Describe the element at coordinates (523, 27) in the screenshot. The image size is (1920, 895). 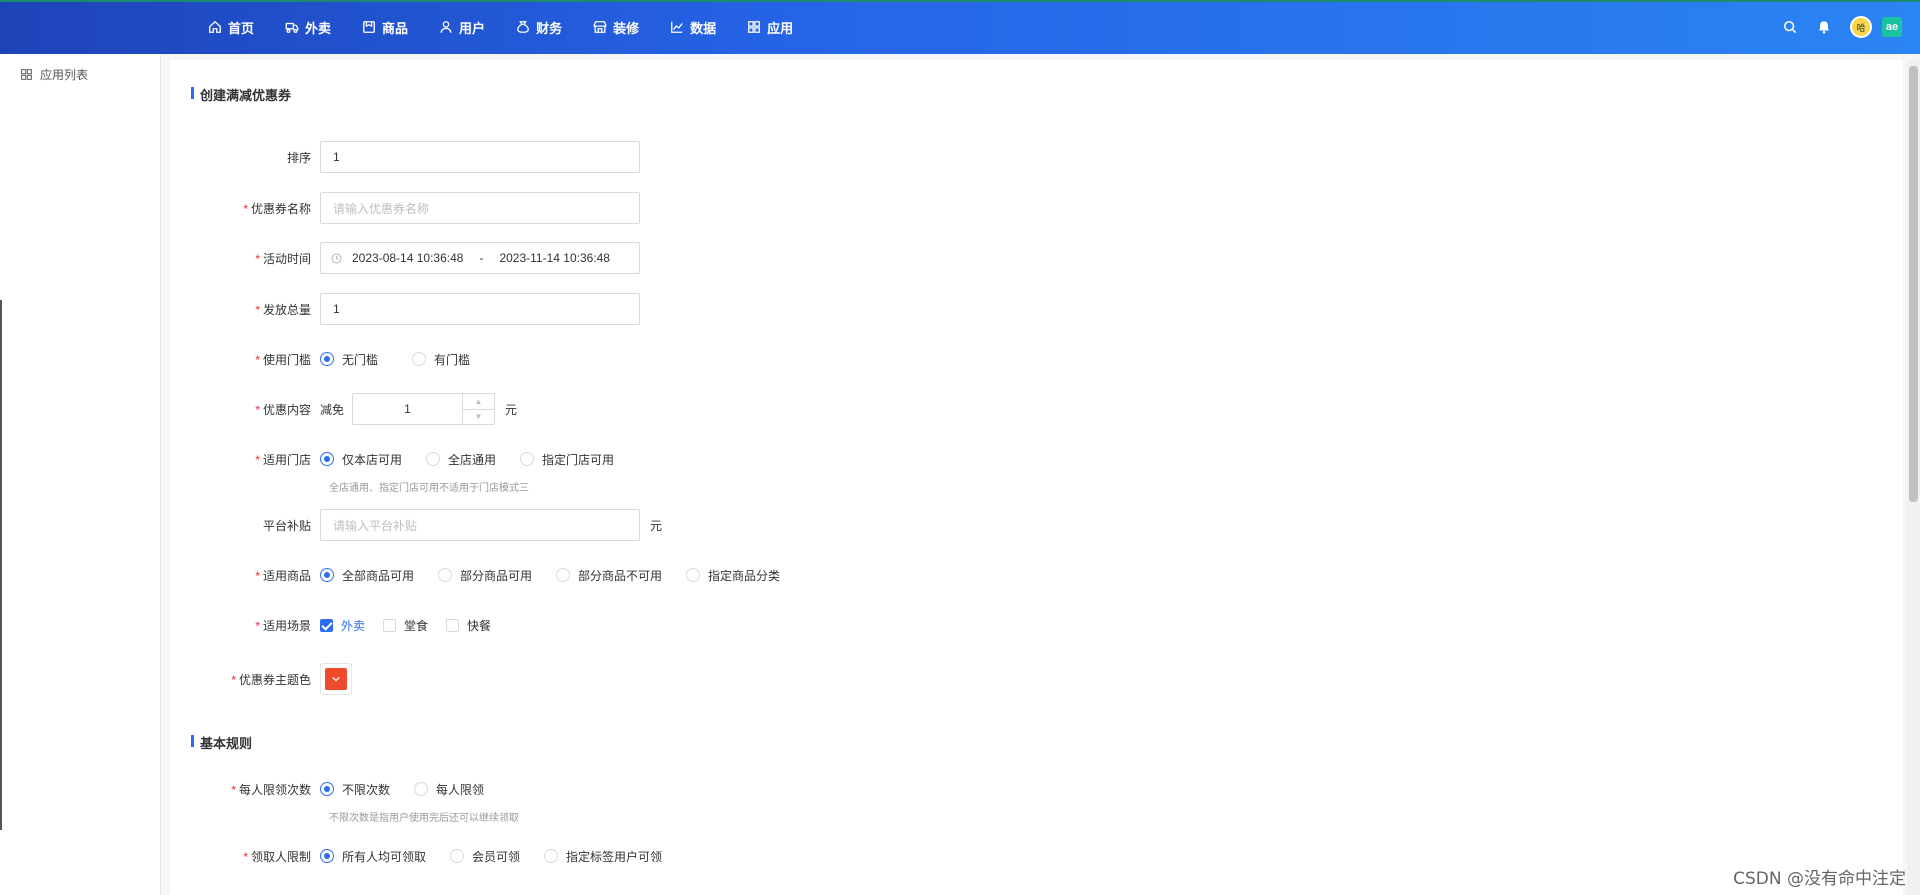
I see `finance-icon` at that location.